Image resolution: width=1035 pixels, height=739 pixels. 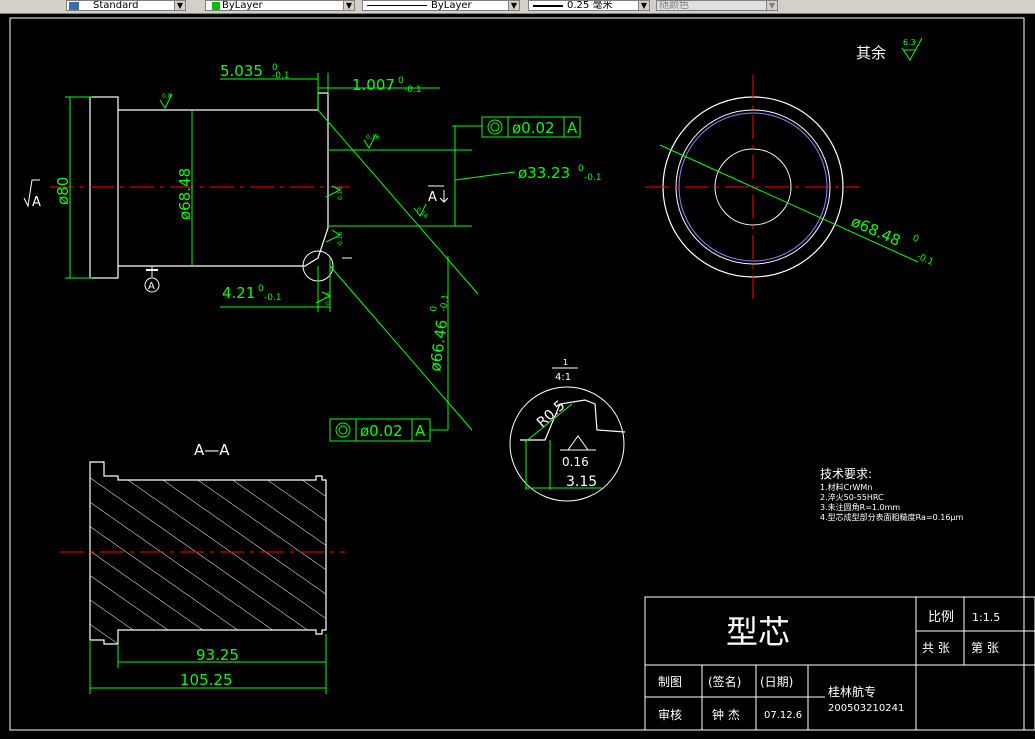 What do you see at coordinates (985, 648) in the screenshot?
I see `sheet-no: 第 张` at bounding box center [985, 648].